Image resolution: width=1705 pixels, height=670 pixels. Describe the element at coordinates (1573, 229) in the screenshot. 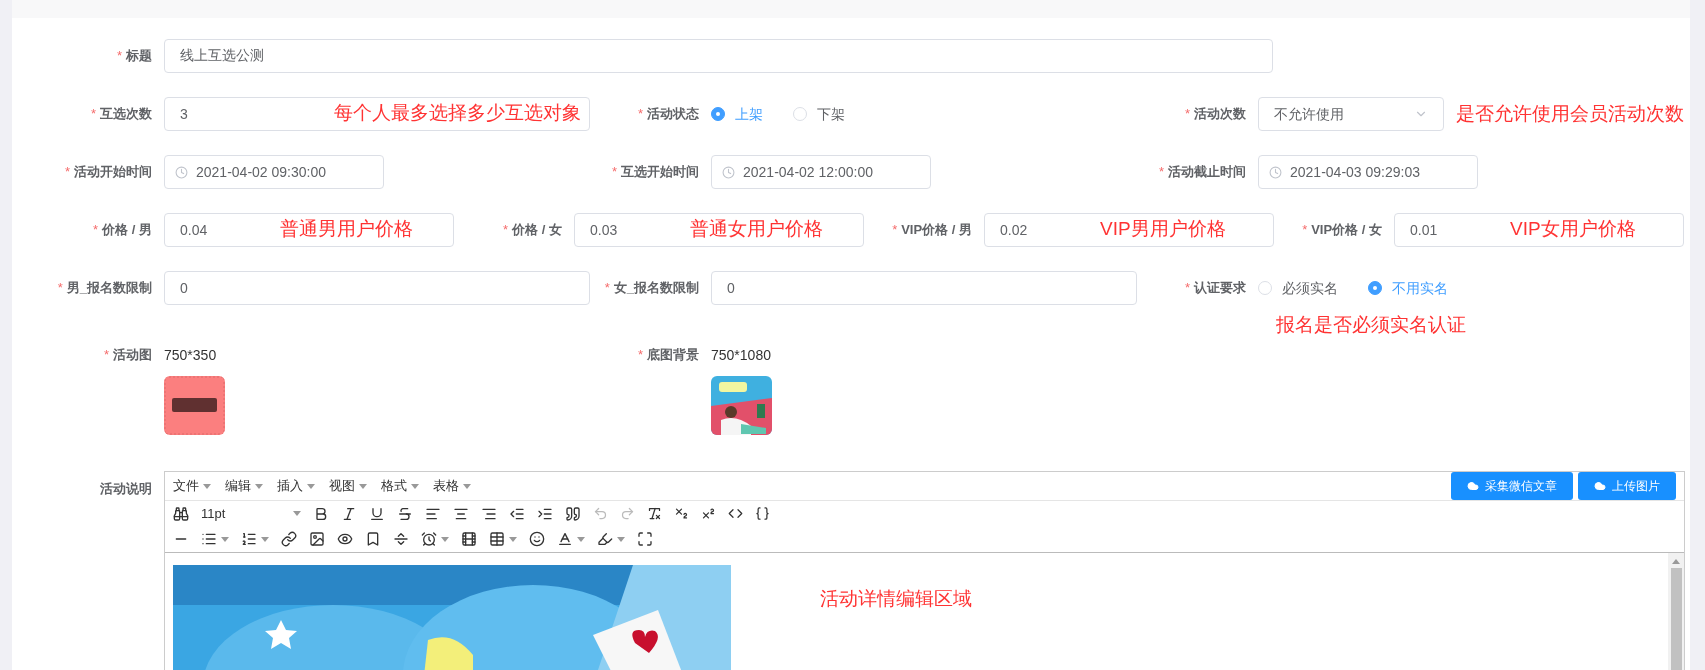

I see `annotation: VIP女用户价格` at that location.